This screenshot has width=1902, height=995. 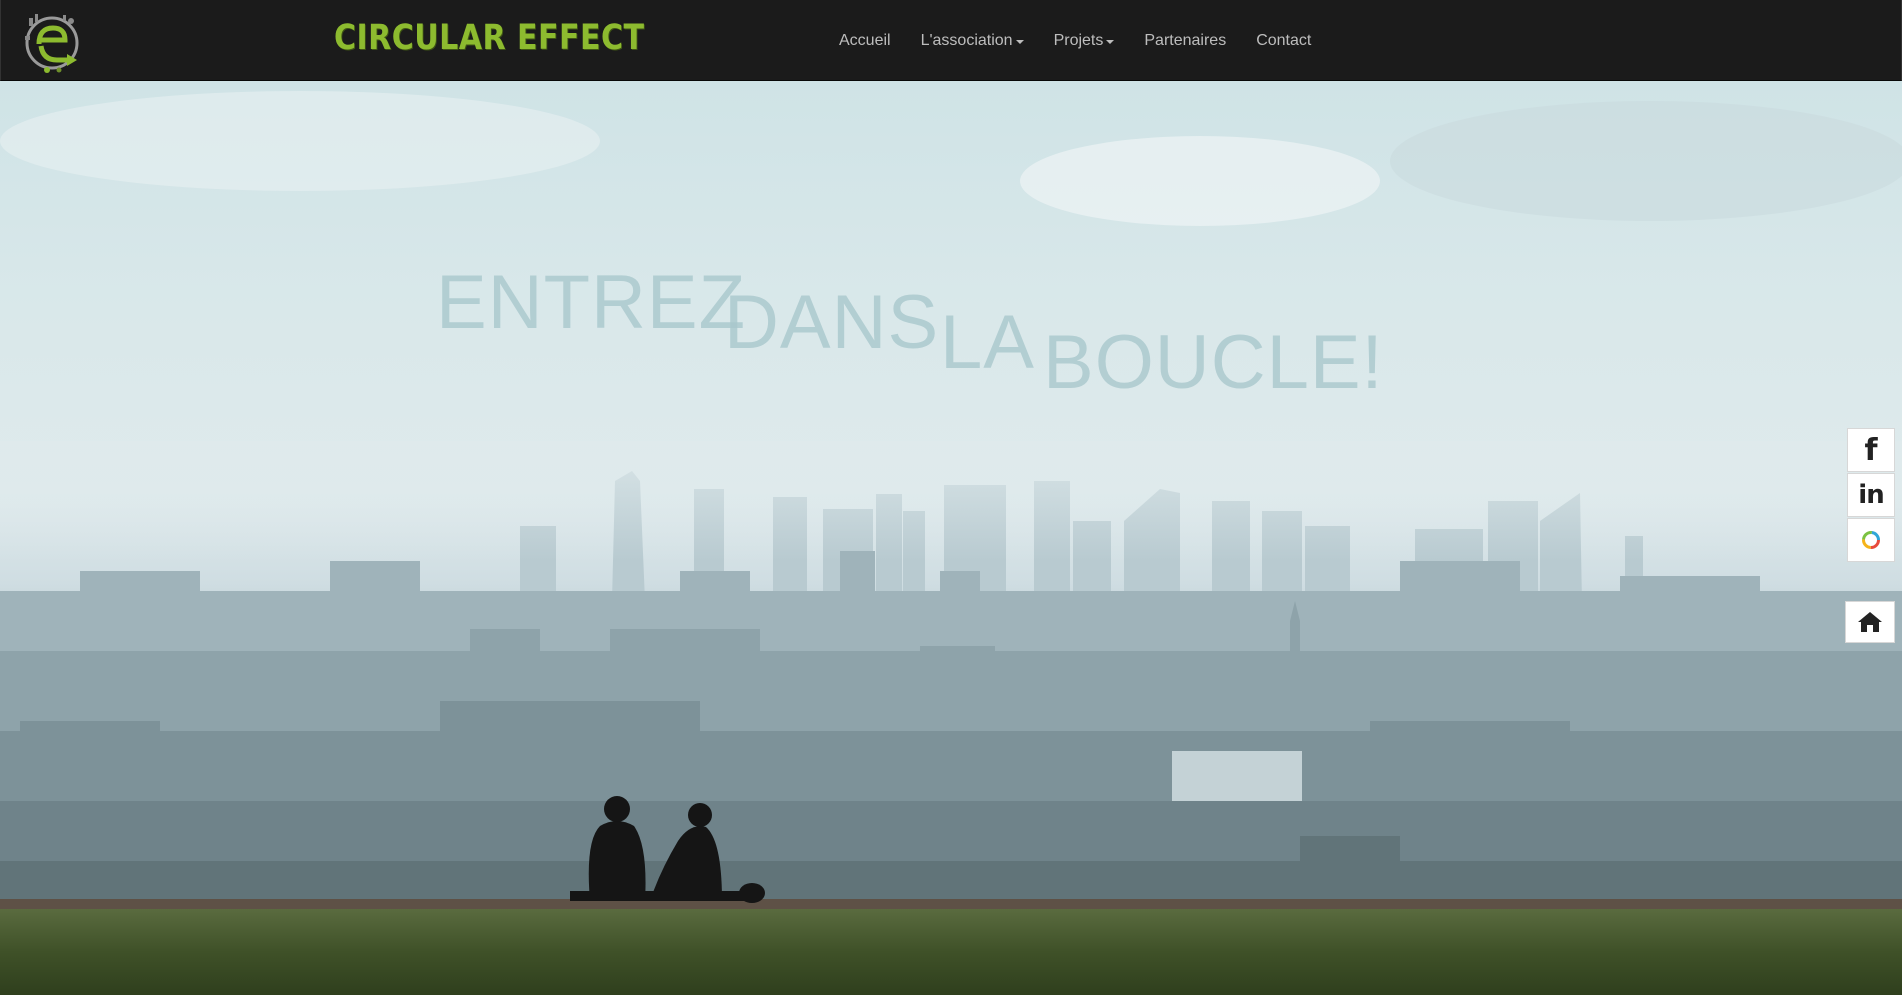 I want to click on circular-icon, so click(x=1871, y=540).